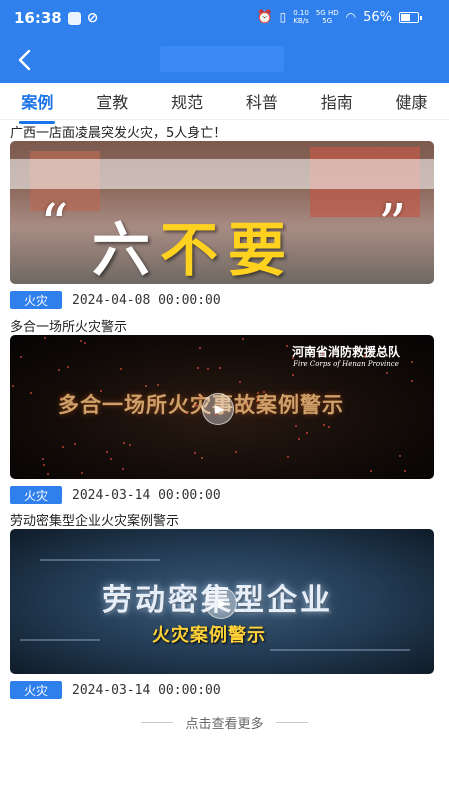 This screenshot has height=798, width=449. I want to click on category-tabs: 案例 宣教 规范 科普 指南 健康, so click(224, 103).